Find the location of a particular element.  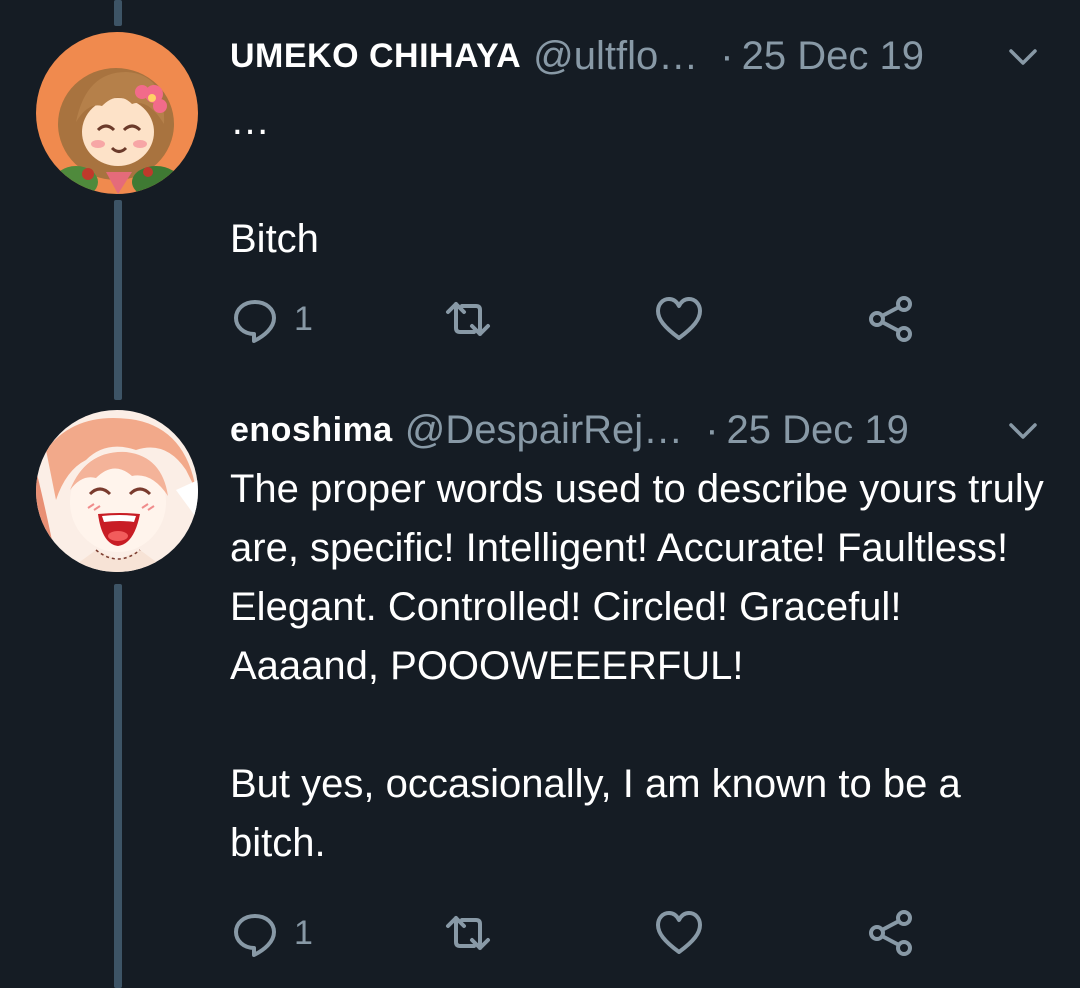

tweet-header: UMEKO CHIHAYA @ultflo… · 25 Dec 19 is located at coordinates (635, 56).